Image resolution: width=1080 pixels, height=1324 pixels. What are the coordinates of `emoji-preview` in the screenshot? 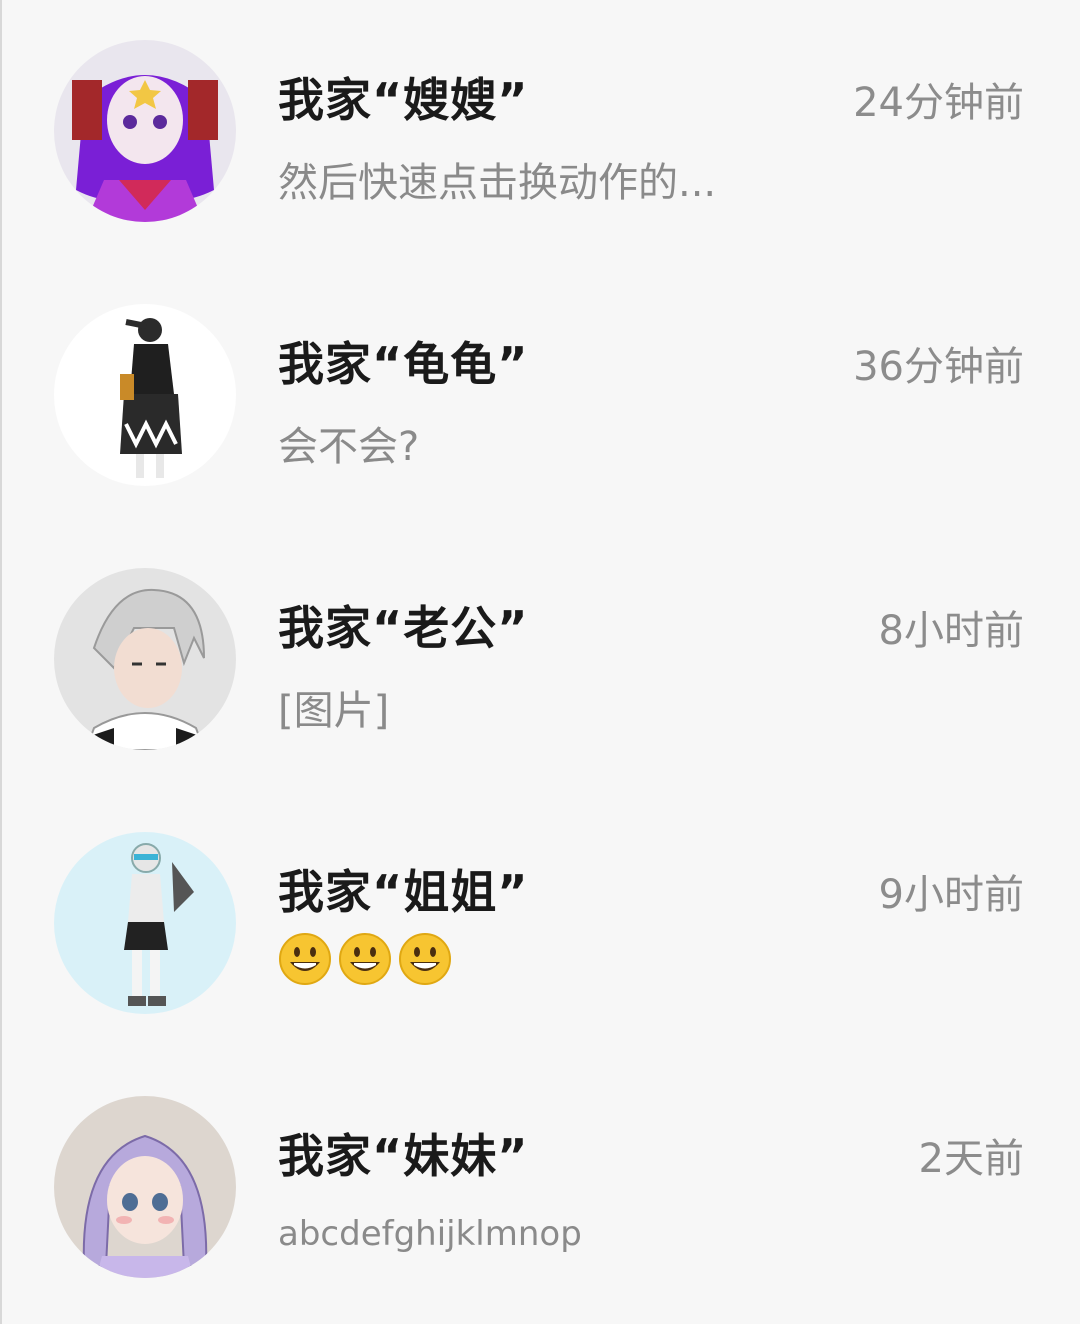 It's located at (365, 959).